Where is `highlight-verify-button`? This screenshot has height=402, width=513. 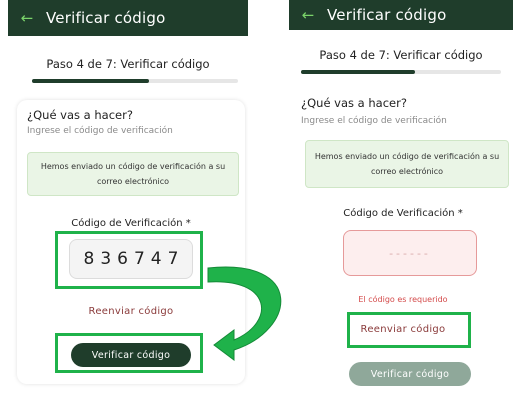 highlight-verify-button is located at coordinates (129, 353).